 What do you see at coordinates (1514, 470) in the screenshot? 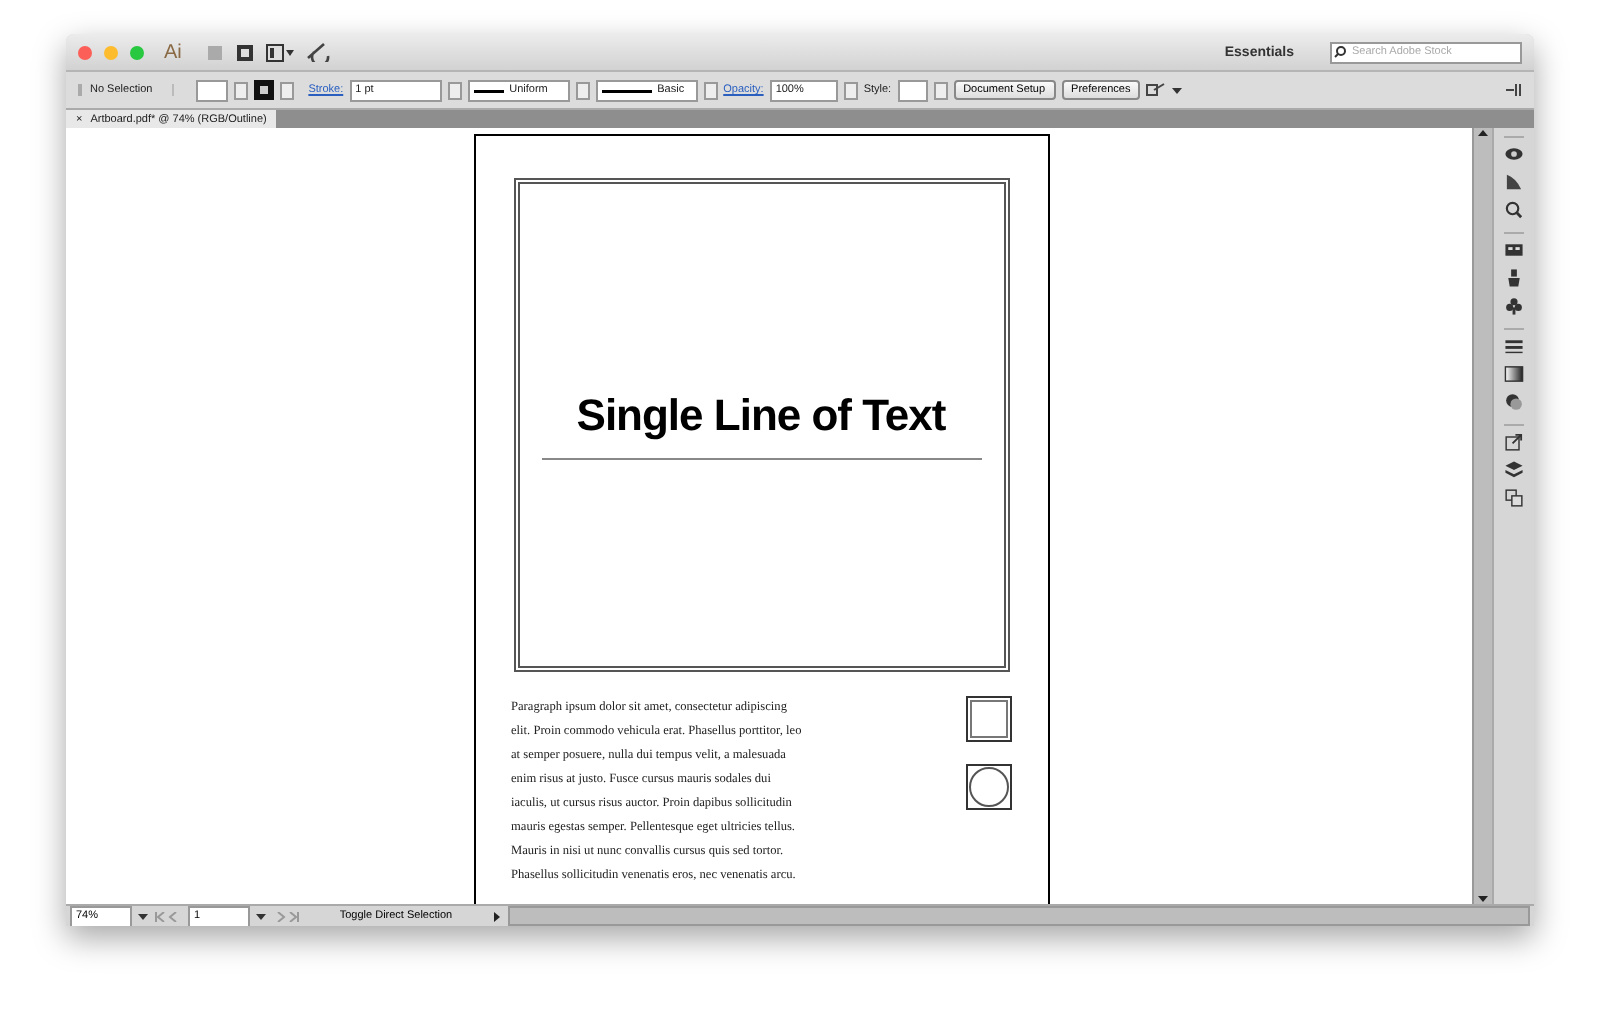
I see `layers-icon` at bounding box center [1514, 470].